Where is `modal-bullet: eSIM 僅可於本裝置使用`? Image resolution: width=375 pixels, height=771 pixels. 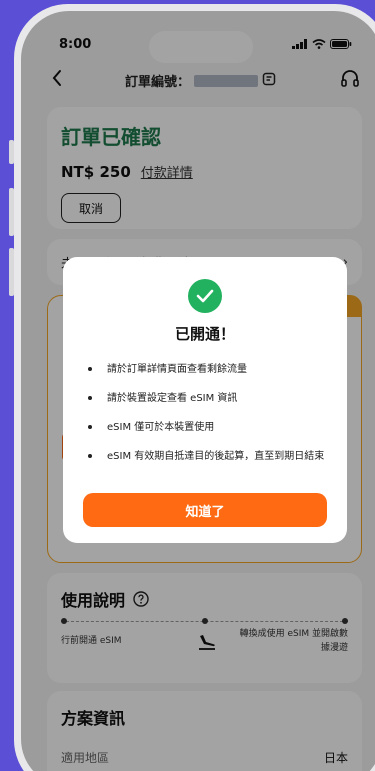
modal-bullet: eSIM 僅可於本裝置使用 is located at coordinates (205, 427).